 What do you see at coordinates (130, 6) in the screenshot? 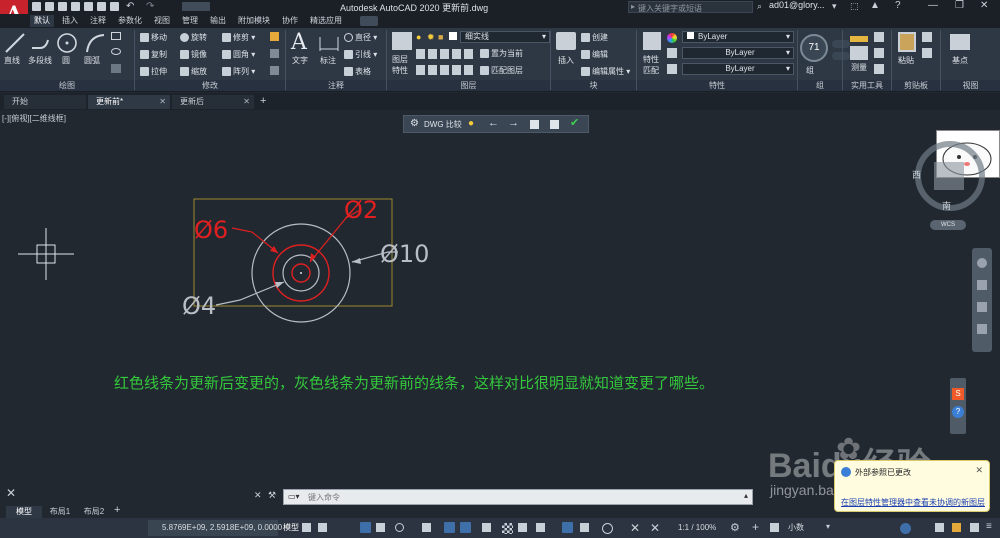
I see `undo-icon: ↶` at bounding box center [130, 6].